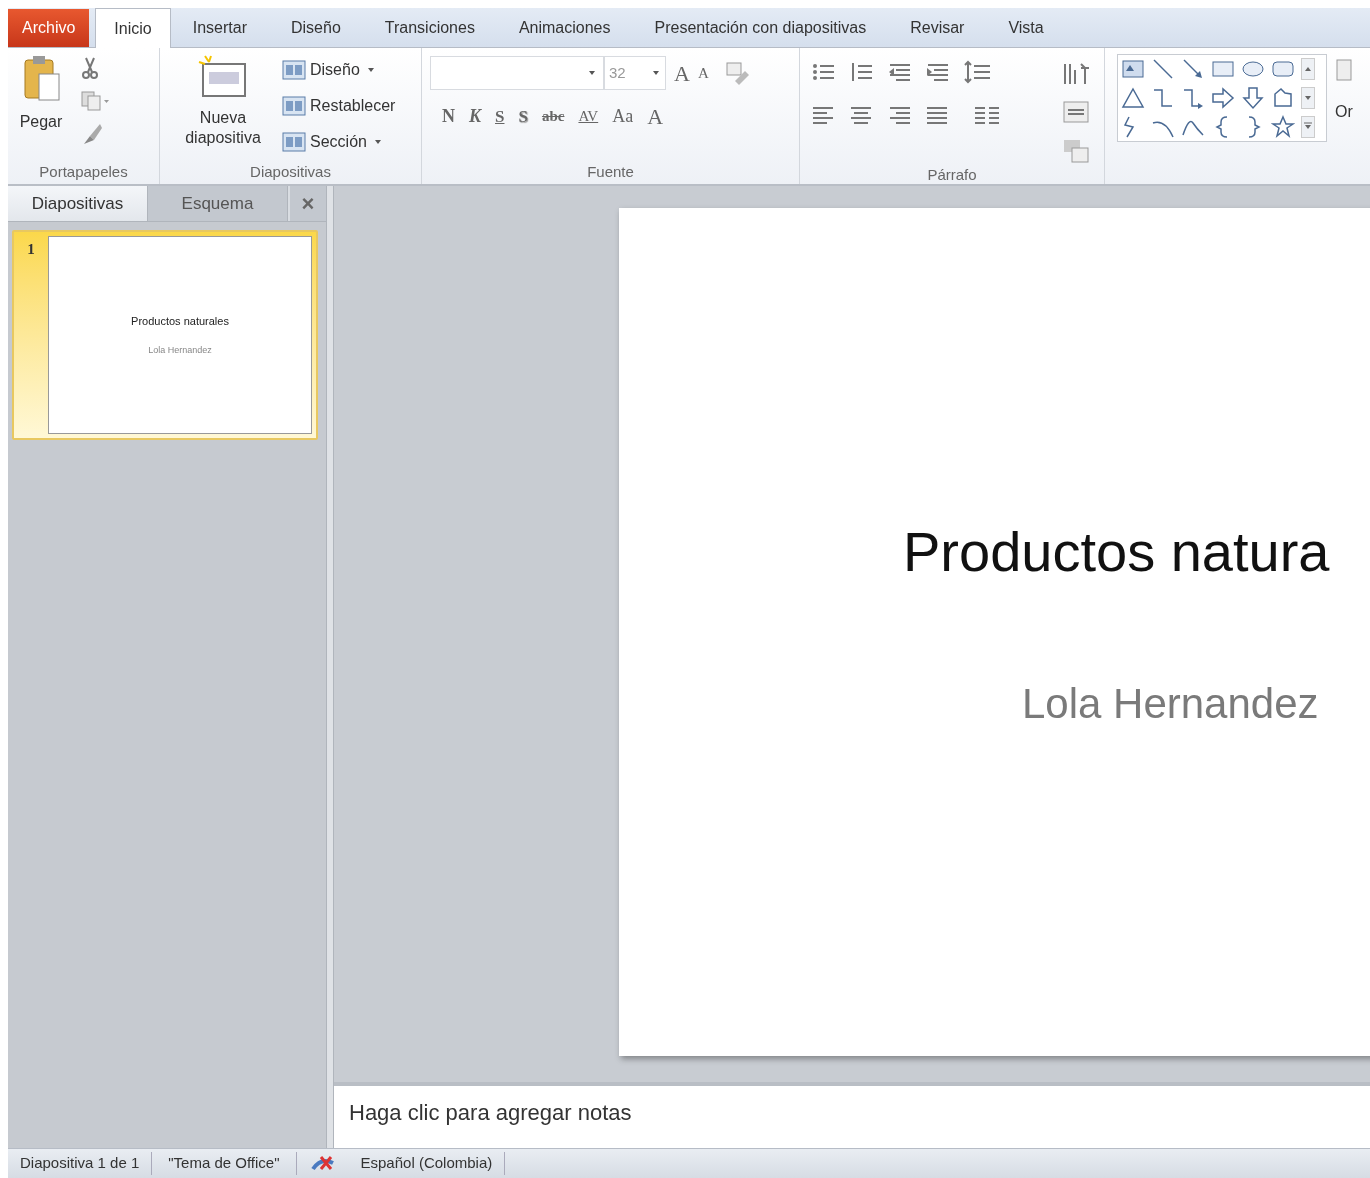 The image size is (1370, 1178). What do you see at coordinates (862, 72) in the screenshot?
I see `numbered-list-icon` at bounding box center [862, 72].